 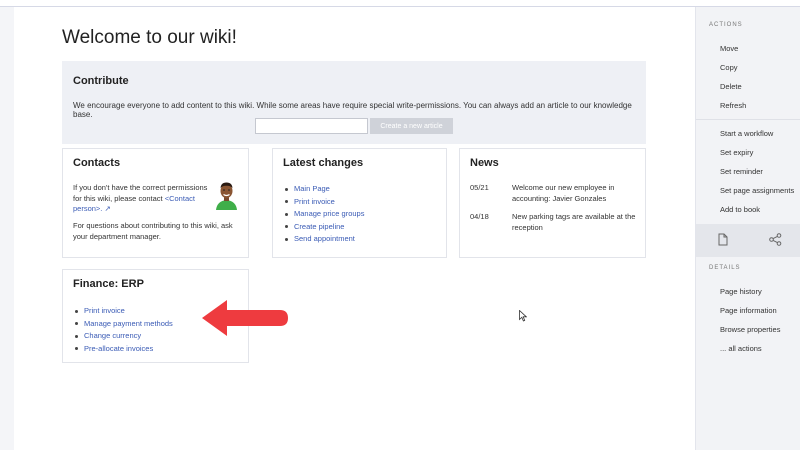 What do you see at coordinates (731, 86) in the screenshot?
I see `delete-action: Delete` at bounding box center [731, 86].